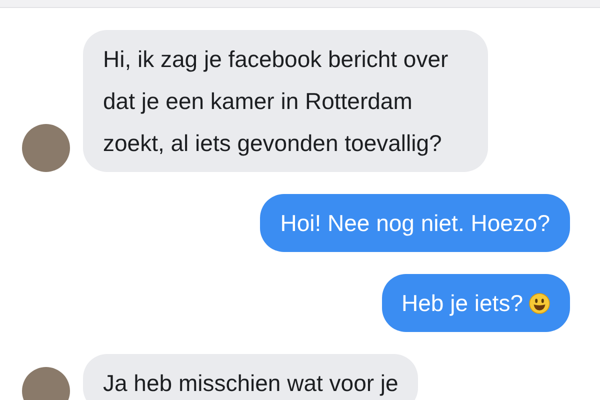 Image resolution: width=600 pixels, height=400 pixels. What do you see at coordinates (462, 303) in the screenshot?
I see `message-text: Heb je iets?` at bounding box center [462, 303].